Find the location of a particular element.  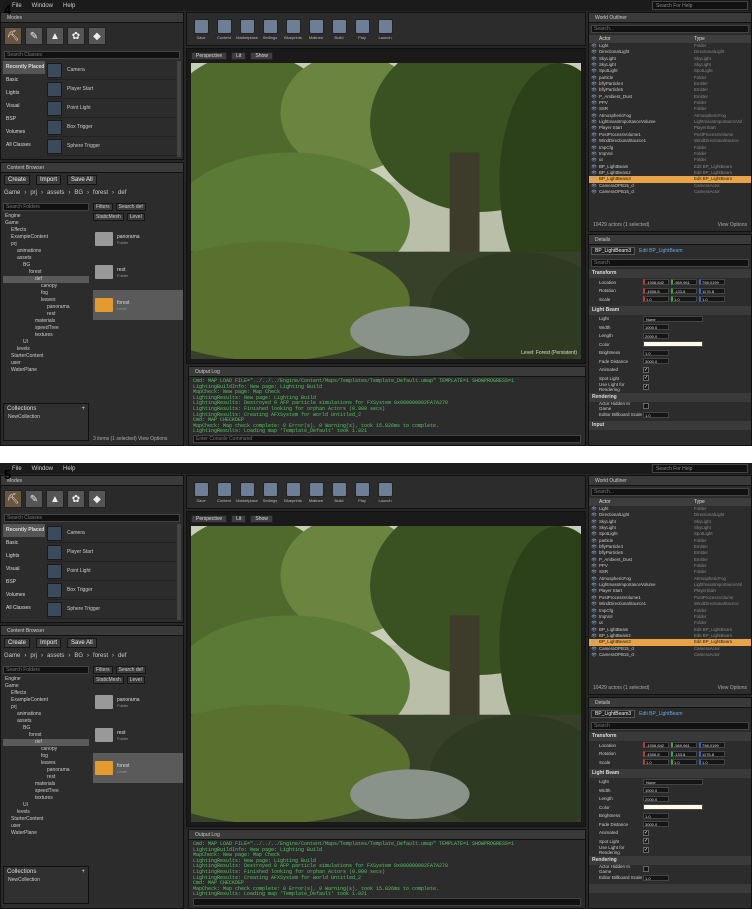

asset-item: forest Level is located at coordinates (138, 768).